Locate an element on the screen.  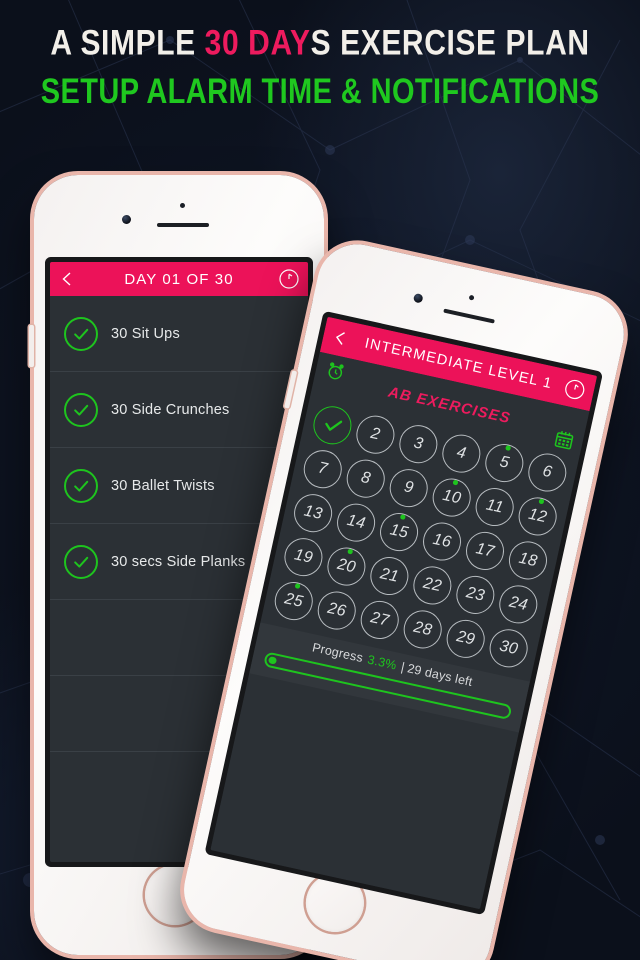
day-circle: 17 is located at coordinates (485, 550).